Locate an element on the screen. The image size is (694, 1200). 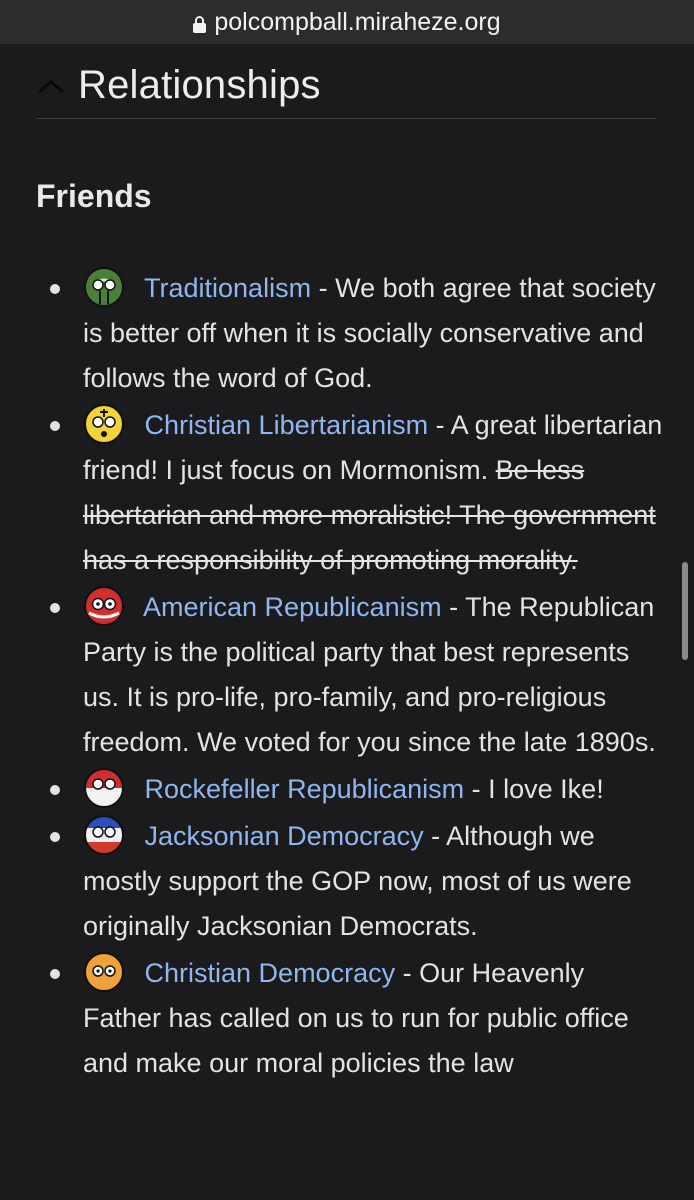
friends-heading: Friends is located at coordinates (94, 196).